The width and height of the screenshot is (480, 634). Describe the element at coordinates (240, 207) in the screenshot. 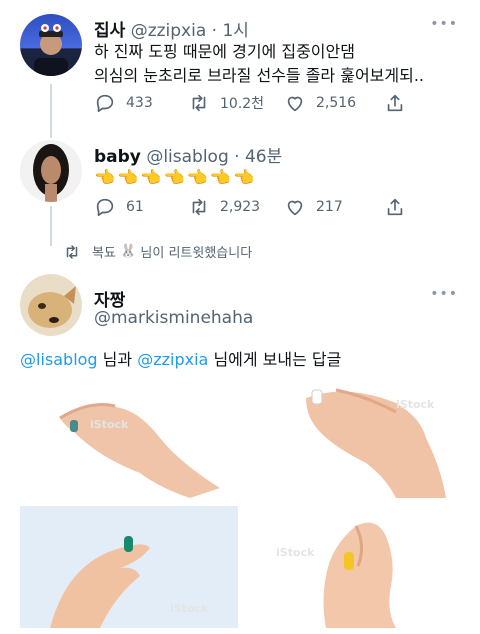

I see `retweet-count: 2,923` at that location.